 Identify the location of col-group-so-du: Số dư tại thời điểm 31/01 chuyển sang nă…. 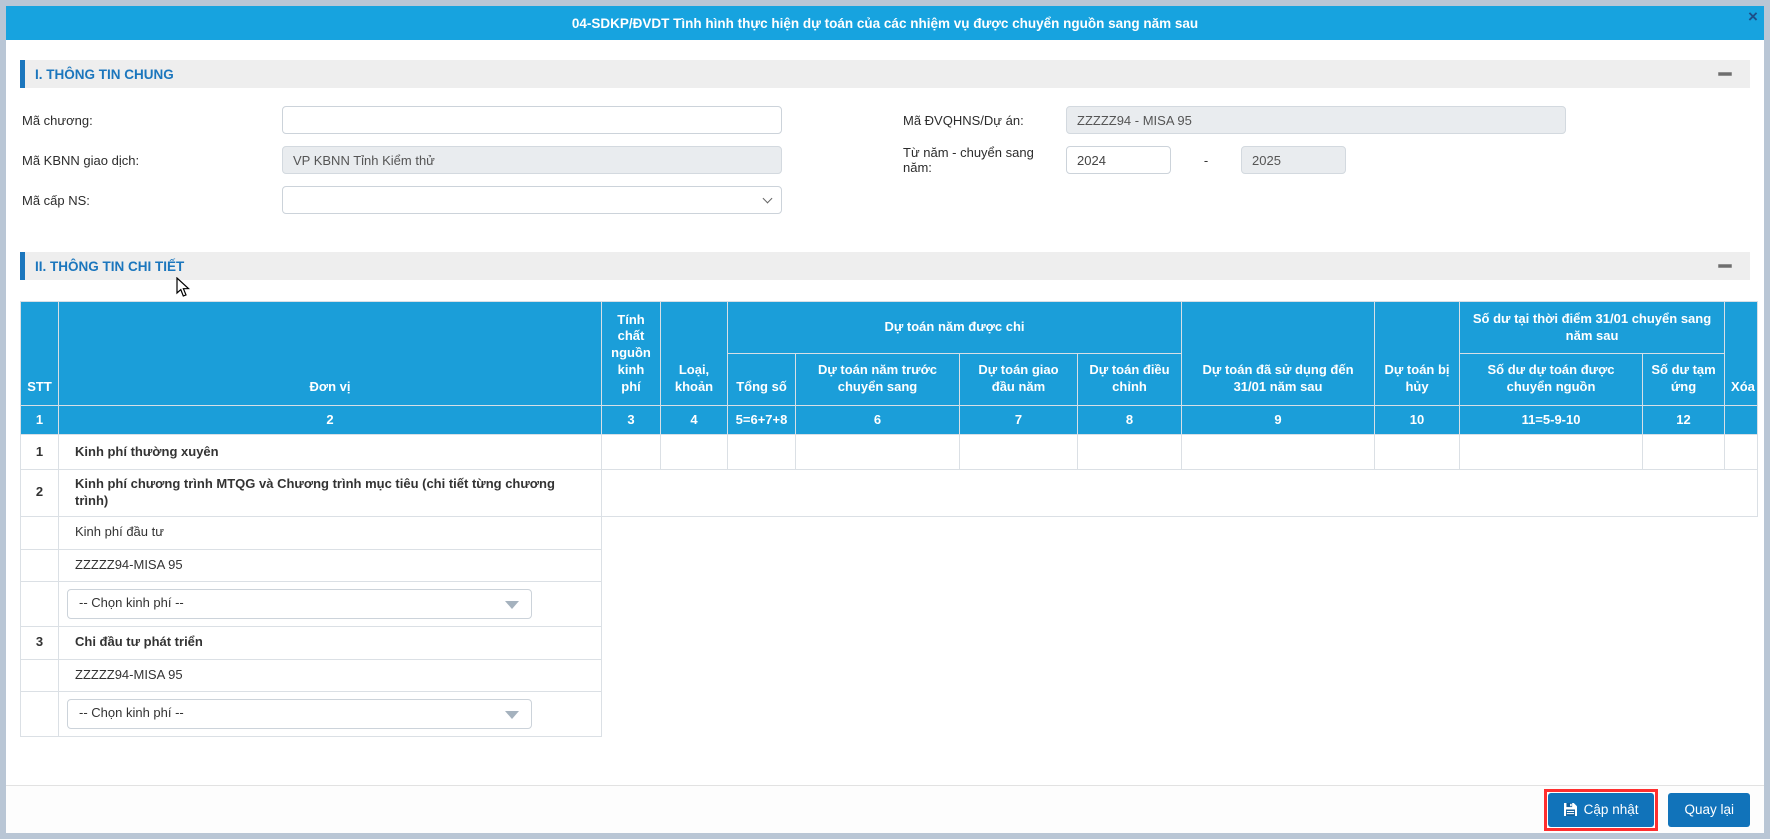
(1592, 327).